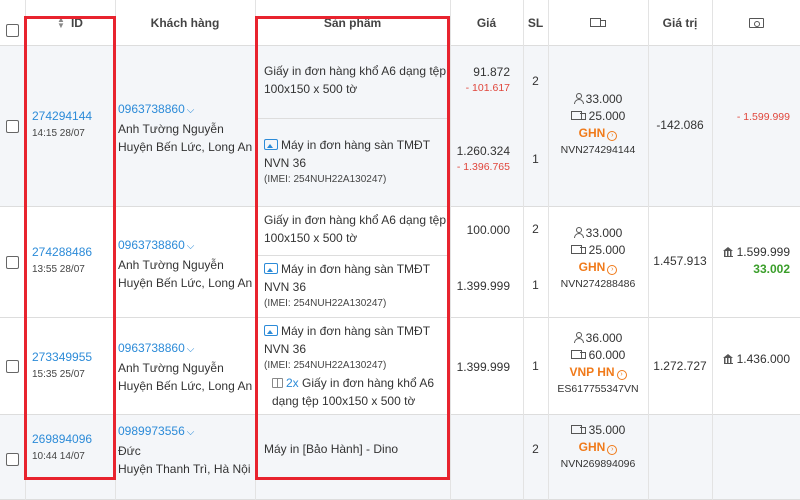 The image size is (800, 500). I want to click on header-qty: SL, so click(535, 23).